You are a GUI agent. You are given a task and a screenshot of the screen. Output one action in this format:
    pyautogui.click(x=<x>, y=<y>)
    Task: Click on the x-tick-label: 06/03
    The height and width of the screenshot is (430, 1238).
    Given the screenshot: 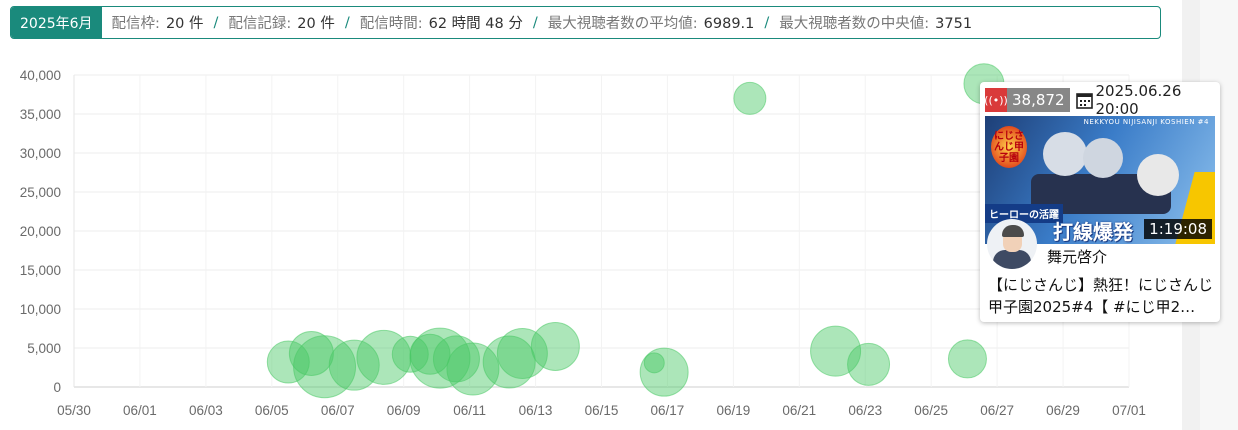 What is the action you would take?
    pyautogui.click(x=206, y=410)
    